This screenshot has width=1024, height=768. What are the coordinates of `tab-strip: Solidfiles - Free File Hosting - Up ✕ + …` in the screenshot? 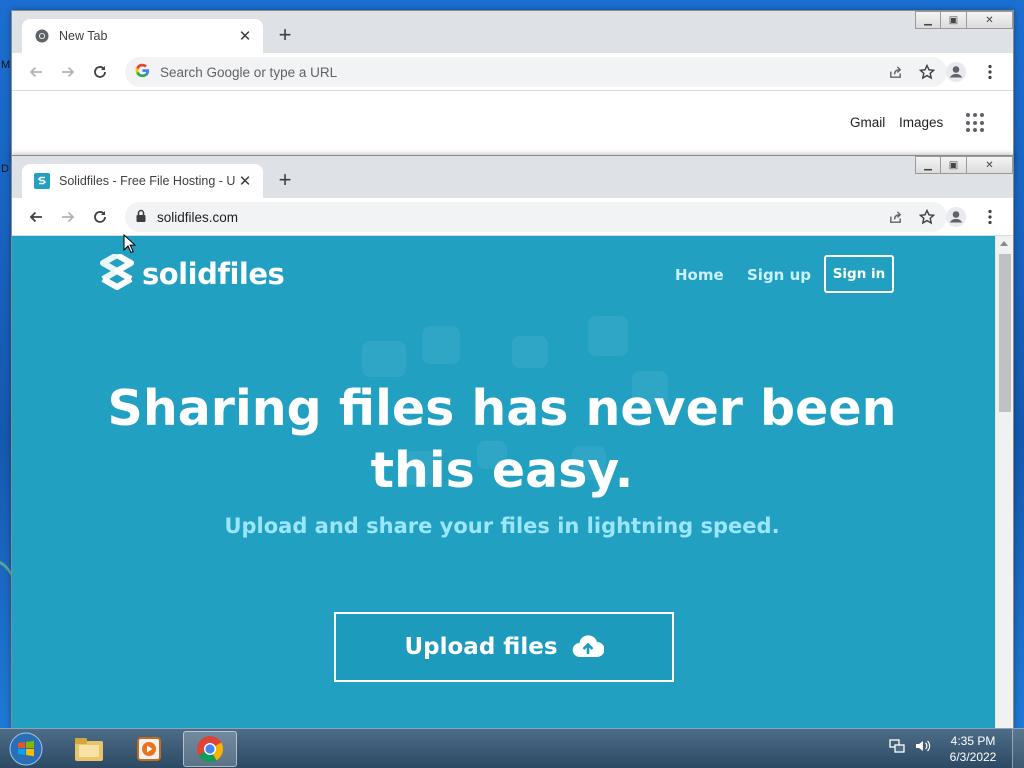 It's located at (512, 177).